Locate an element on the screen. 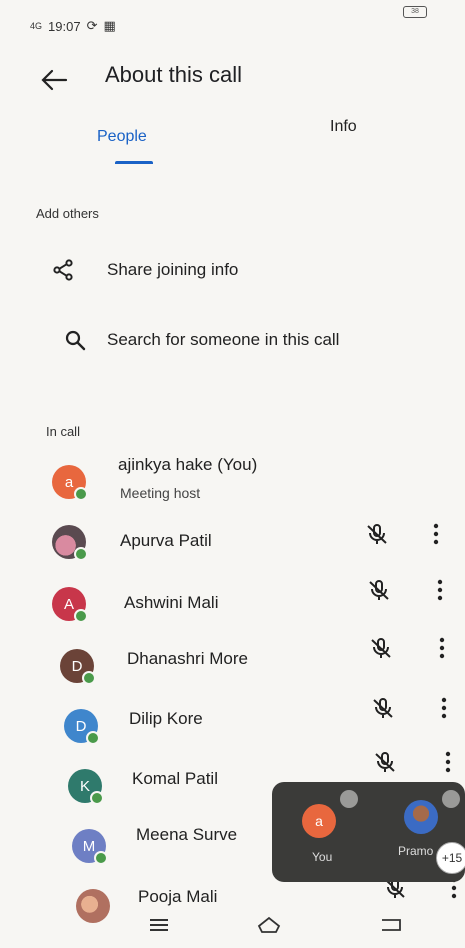 Image resolution: width=465 pixels, height=948 pixels. avatar: K is located at coordinates (86, 787).